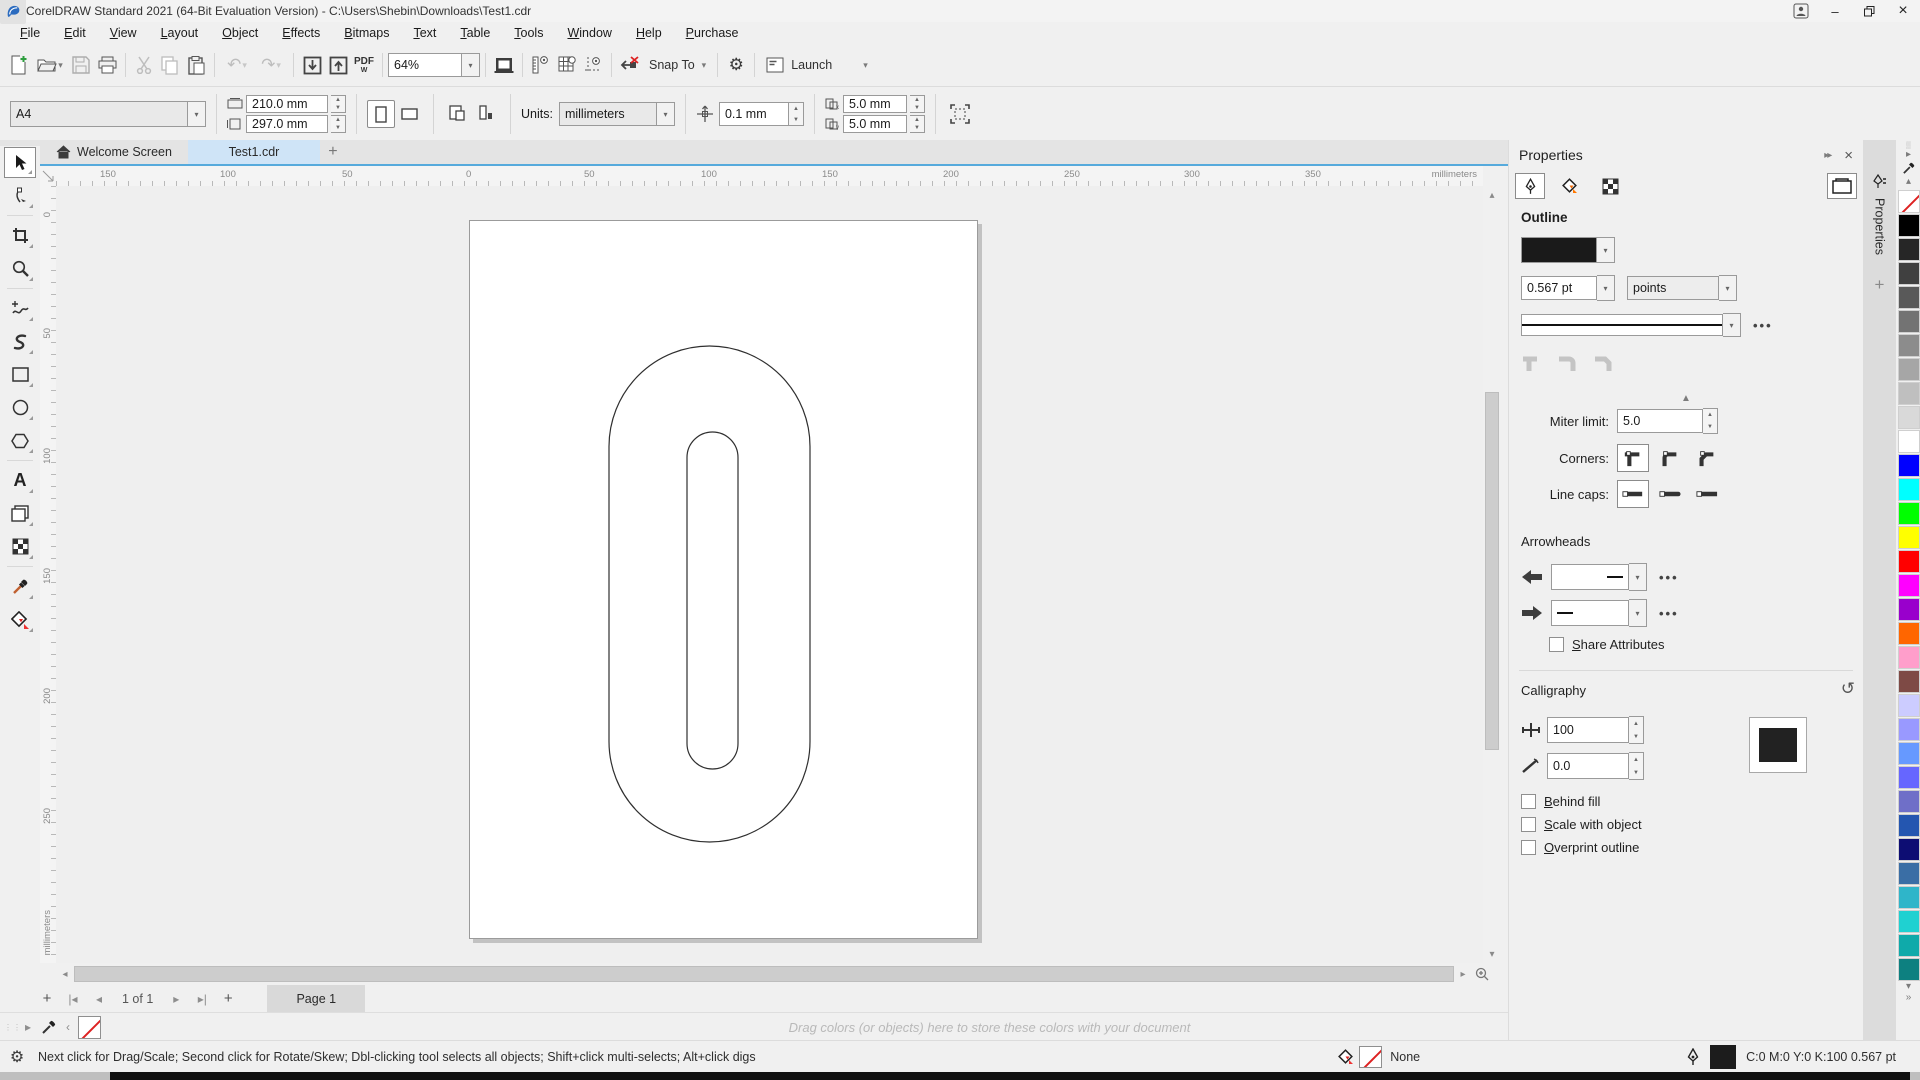 This screenshot has width=1920, height=1080. Describe the element at coordinates (1682, 288) in the screenshot. I see `outline-units-combo: points ▾` at that location.